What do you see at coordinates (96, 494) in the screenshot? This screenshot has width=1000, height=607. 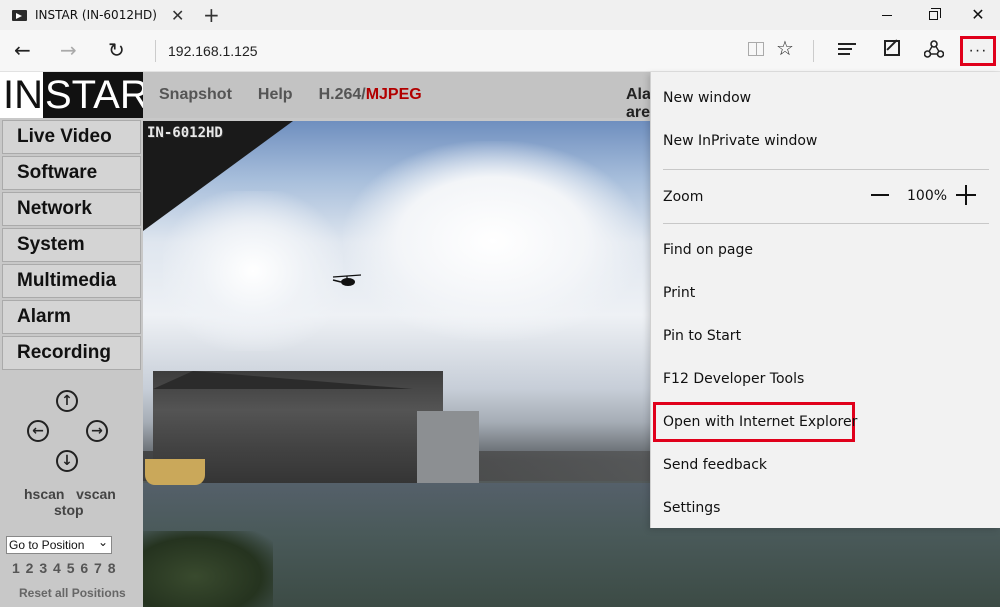 I see `vscan-button: vscan` at bounding box center [96, 494].